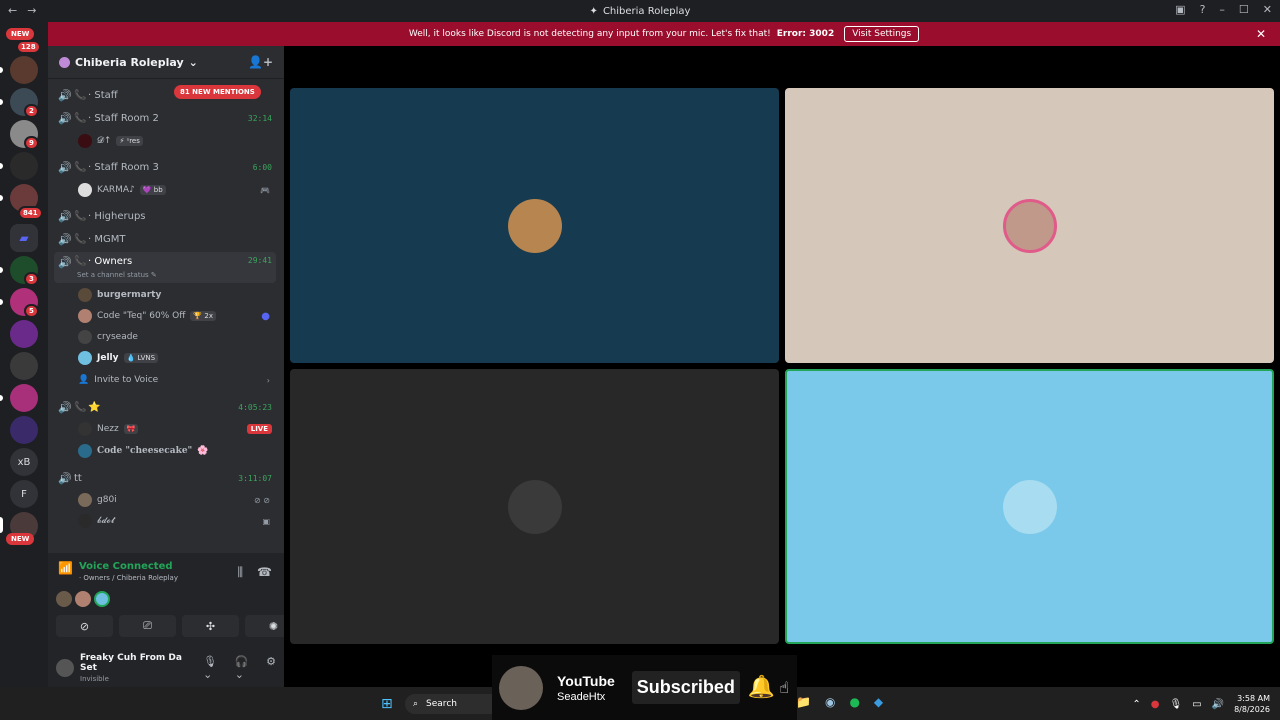 The height and width of the screenshot is (720, 1280). What do you see at coordinates (259, 260) in the screenshot?
I see `call-timer: 29:41` at bounding box center [259, 260].